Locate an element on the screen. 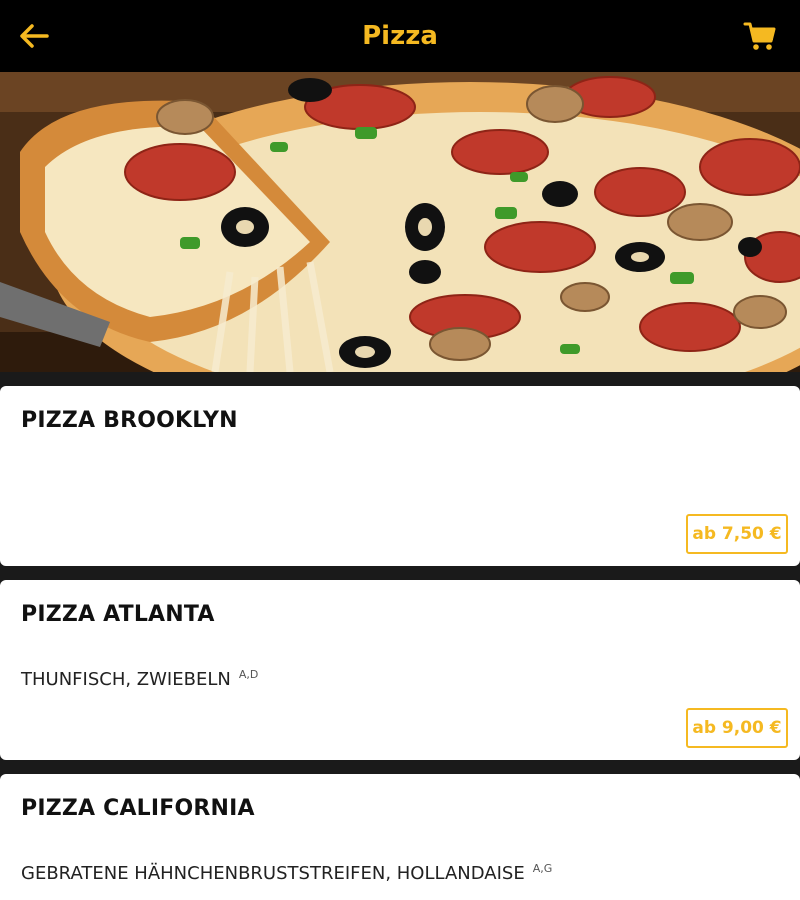 This screenshot has height=900, width=800. app-header: Pizza is located at coordinates (400, 36).